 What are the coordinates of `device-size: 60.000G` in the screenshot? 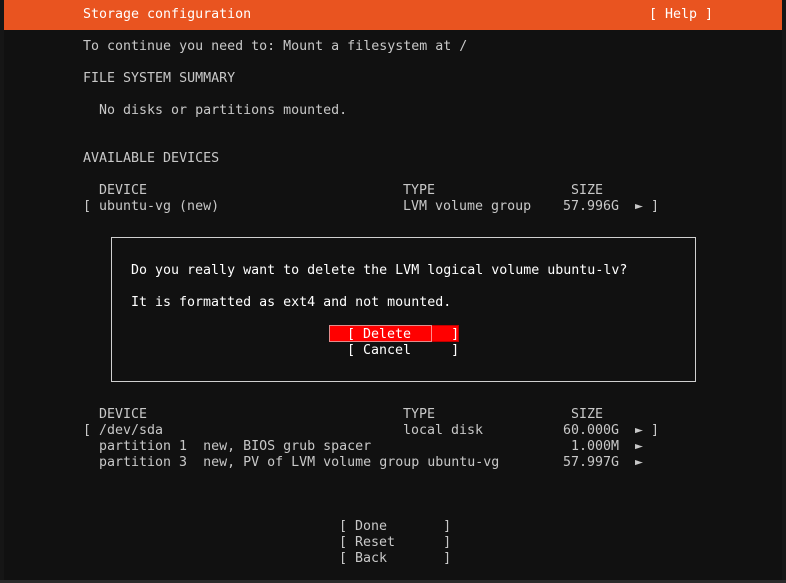 It's located at (591, 430).